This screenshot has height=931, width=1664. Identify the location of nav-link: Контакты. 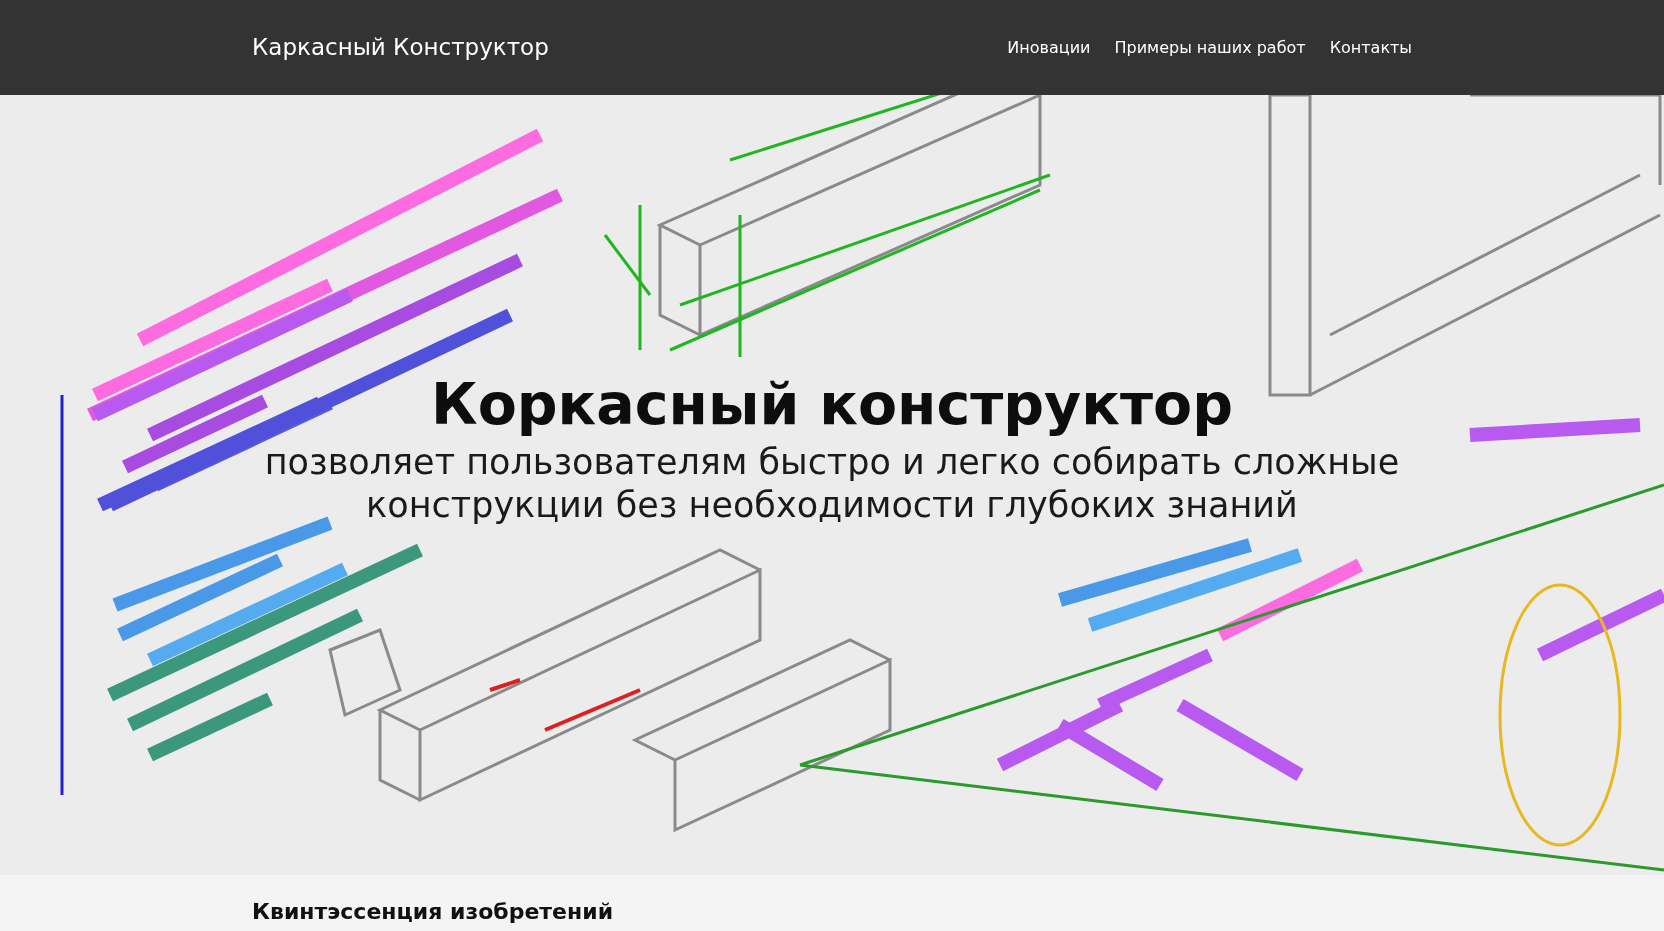
(1370, 47).